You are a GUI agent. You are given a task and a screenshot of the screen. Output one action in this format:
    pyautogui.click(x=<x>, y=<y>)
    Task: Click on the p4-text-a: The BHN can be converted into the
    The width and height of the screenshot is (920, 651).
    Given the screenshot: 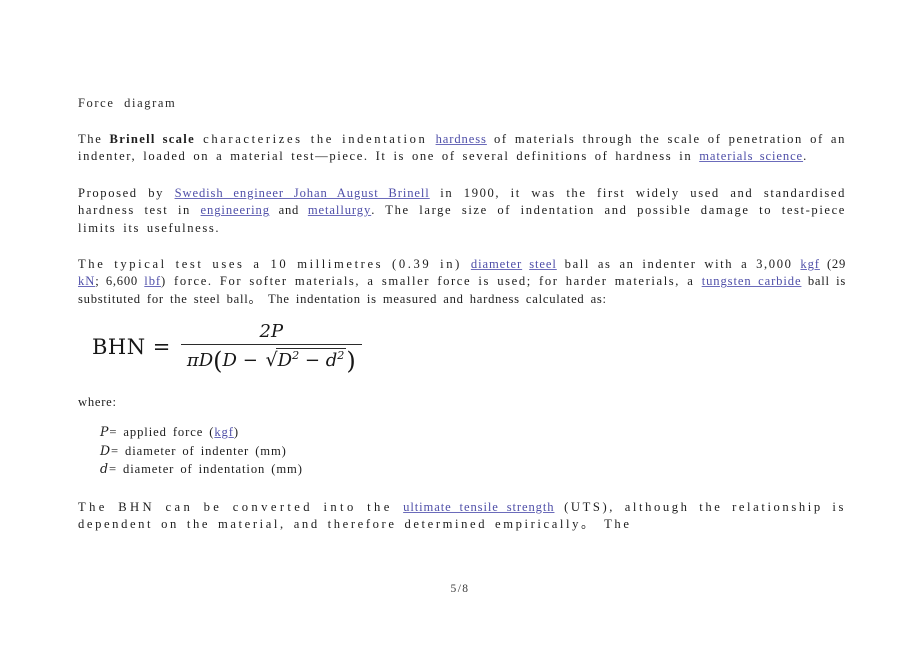 What is the action you would take?
    pyautogui.click(x=241, y=507)
    